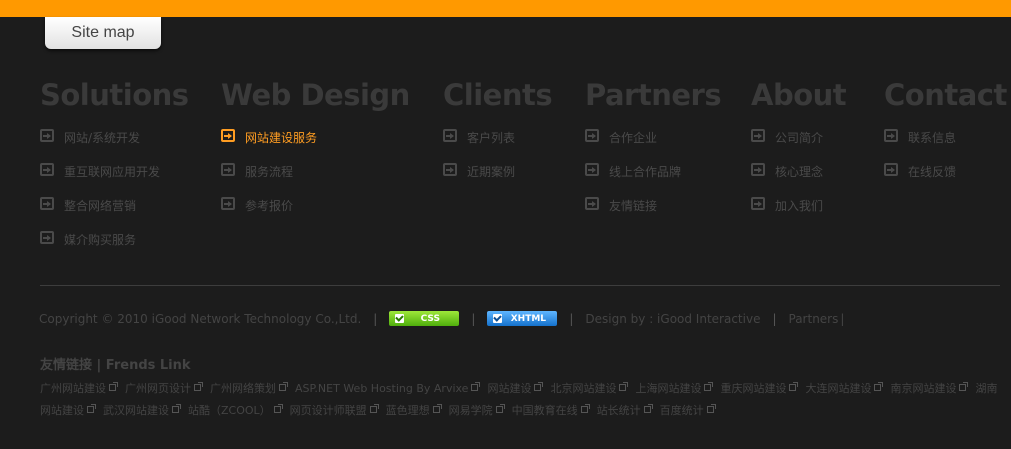  I want to click on column-solutions: Solutions 网站/系统开发 重互联网应用开发 整合网络营销媒介购买服务, so click(114, 171).